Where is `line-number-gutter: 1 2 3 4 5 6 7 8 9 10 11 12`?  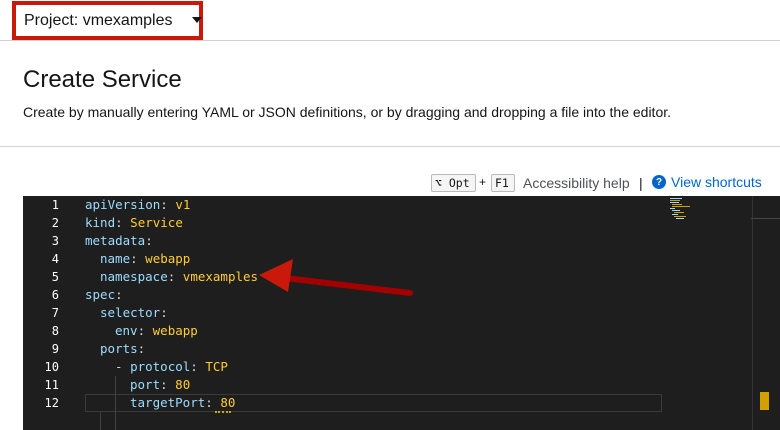 line-number-gutter: 1 2 3 4 5 6 7 8 9 10 11 12 is located at coordinates (54, 313).